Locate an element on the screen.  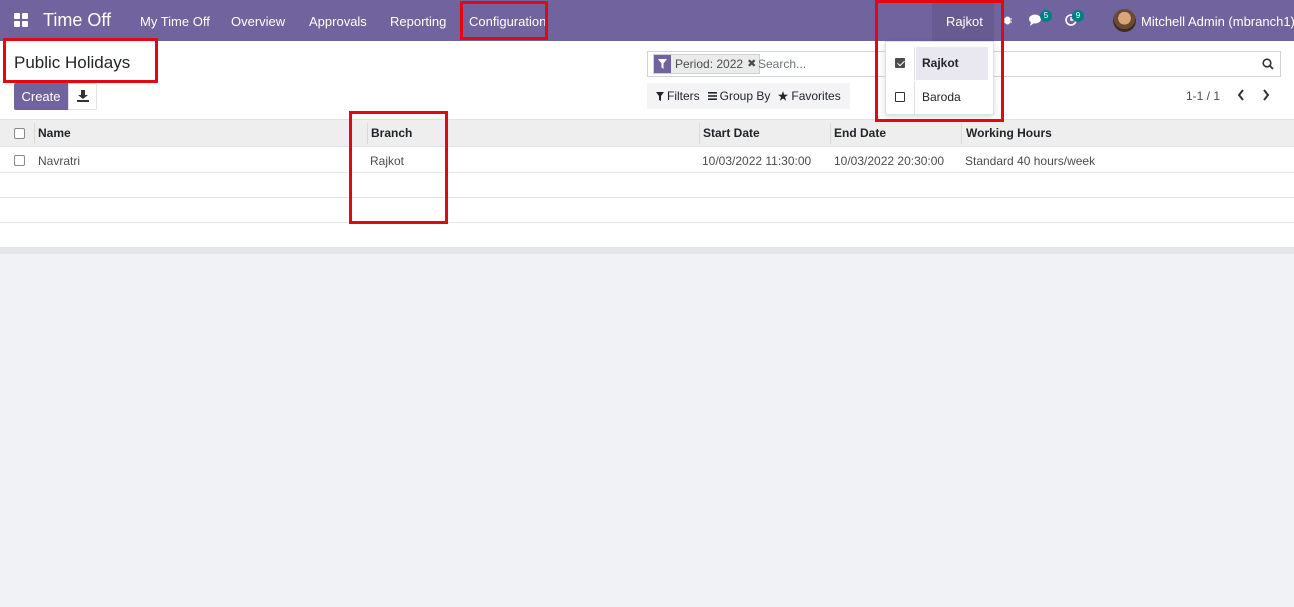
download-button is located at coordinates (82, 96).